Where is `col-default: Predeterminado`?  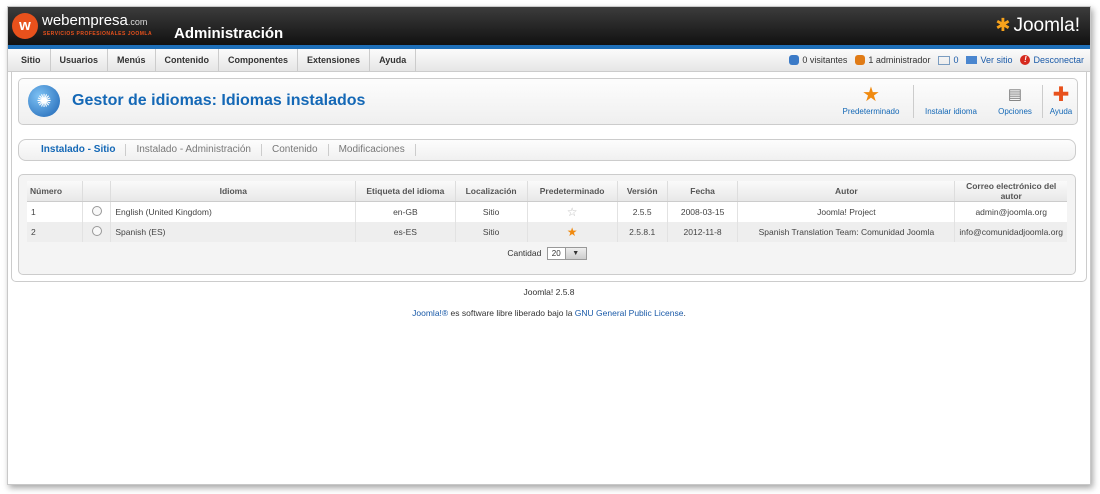
col-default: Predeterminado is located at coordinates (572, 191).